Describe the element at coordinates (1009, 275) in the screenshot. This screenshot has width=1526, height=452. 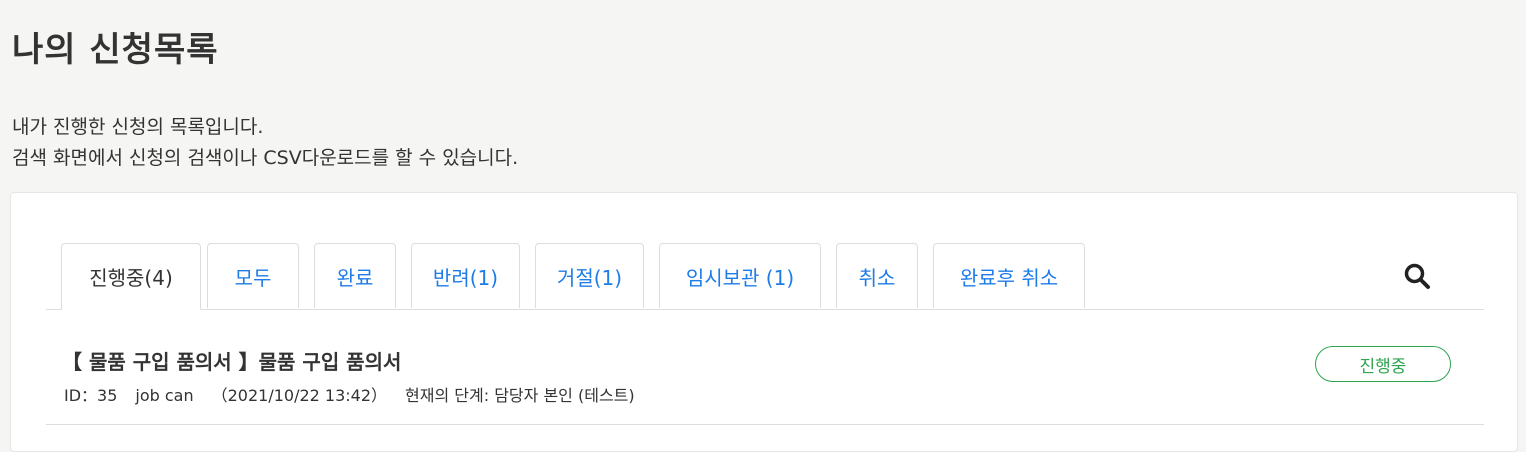
I see `tab-cancelled-after-completion: 완료후 취소` at that location.